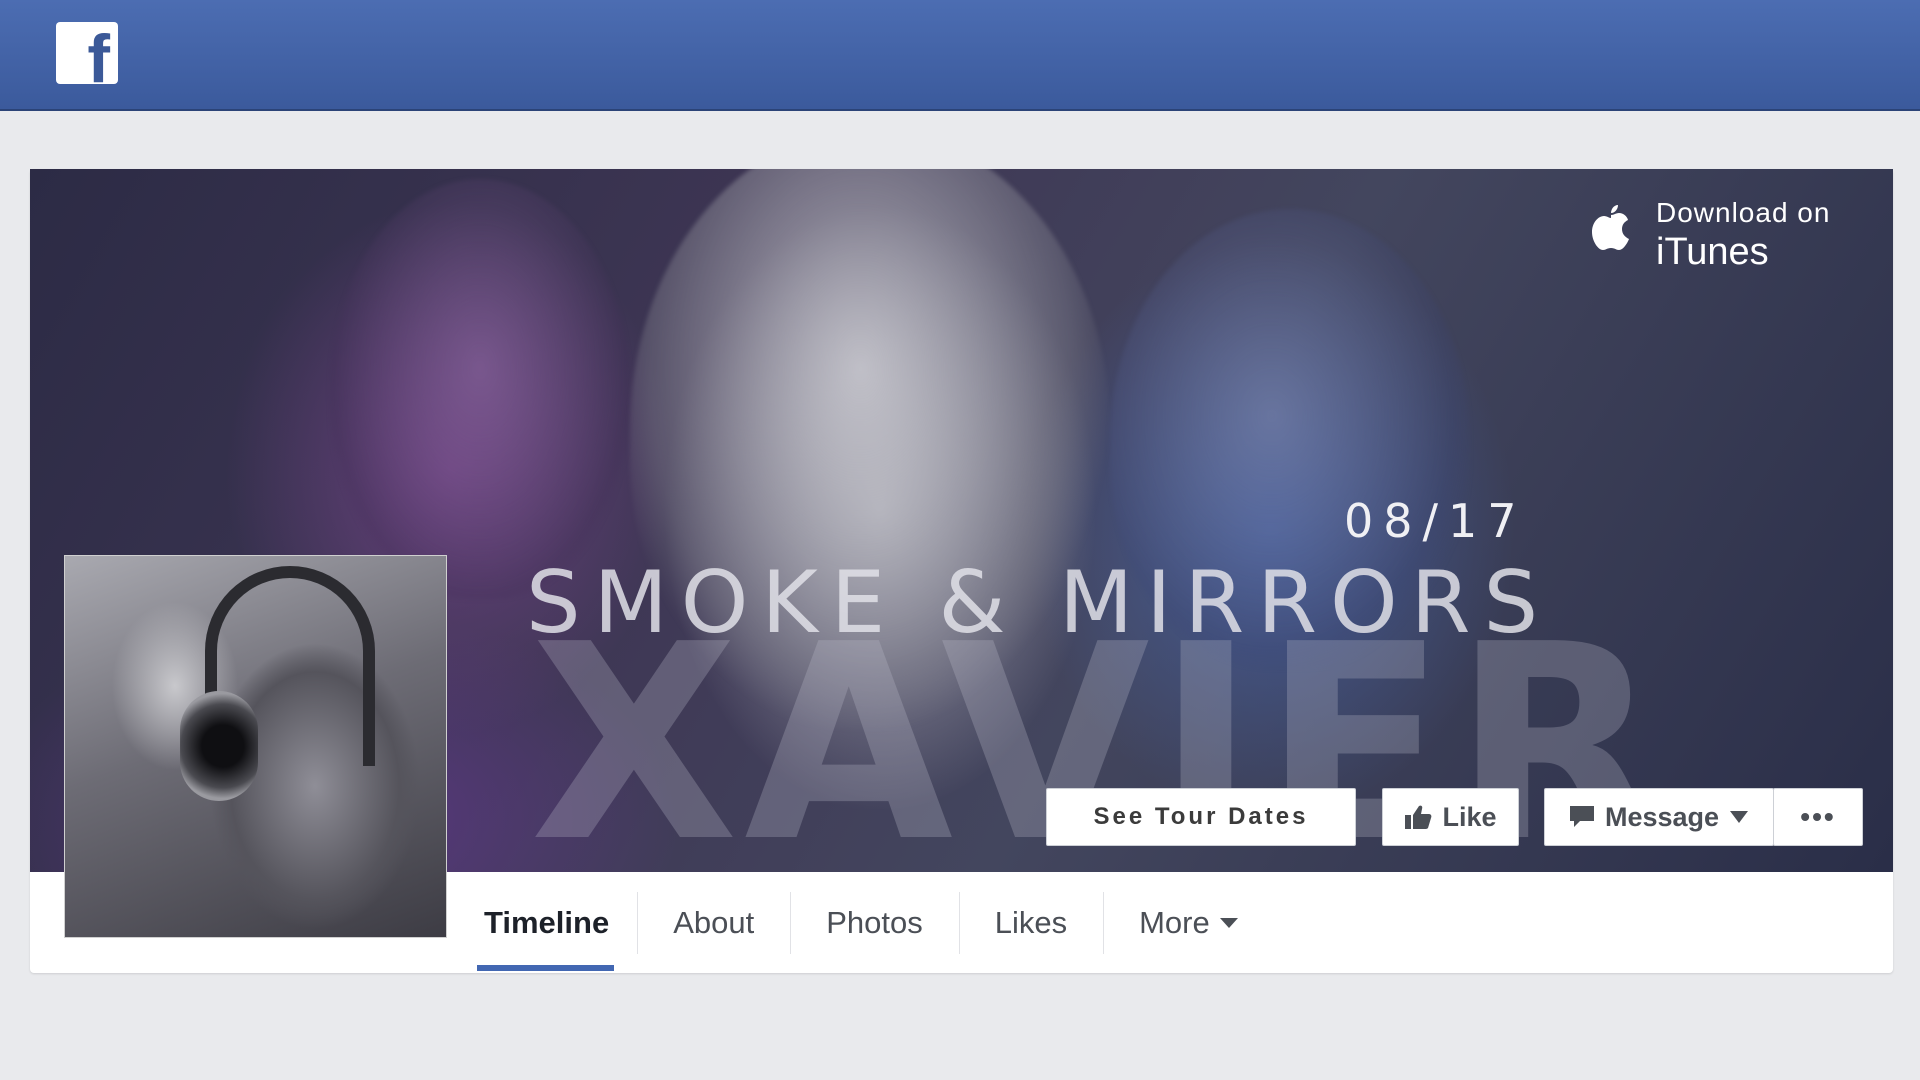 Image resolution: width=1920 pixels, height=1080 pixels. What do you see at coordinates (1662, 816) in the screenshot?
I see `message-label: Message` at bounding box center [1662, 816].